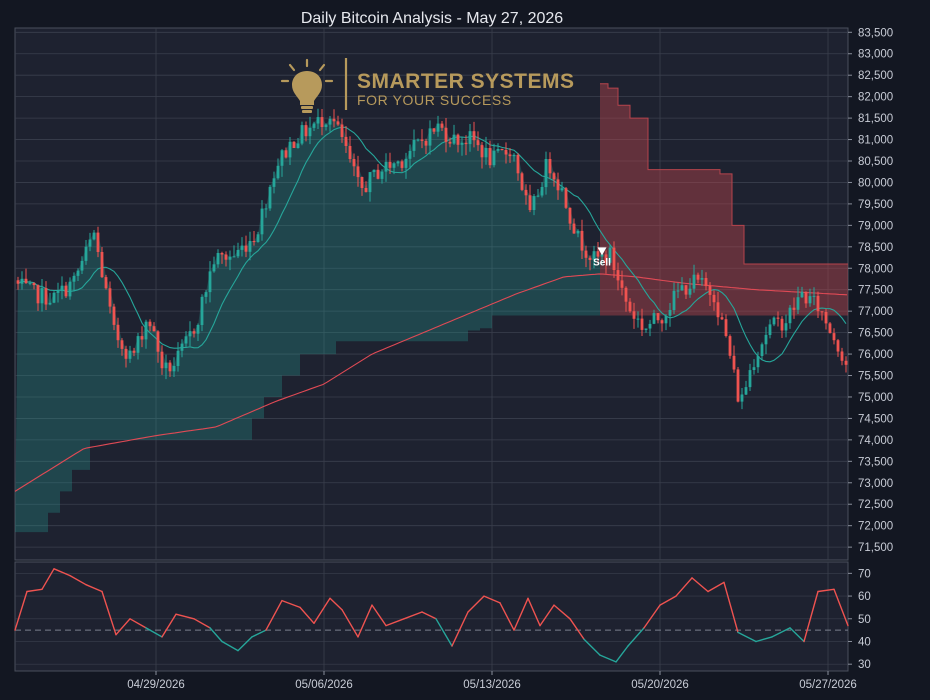 The width and height of the screenshot is (930, 700). Describe the element at coordinates (875, 419) in the screenshot. I see `price-tick-label: 74,500` at that location.